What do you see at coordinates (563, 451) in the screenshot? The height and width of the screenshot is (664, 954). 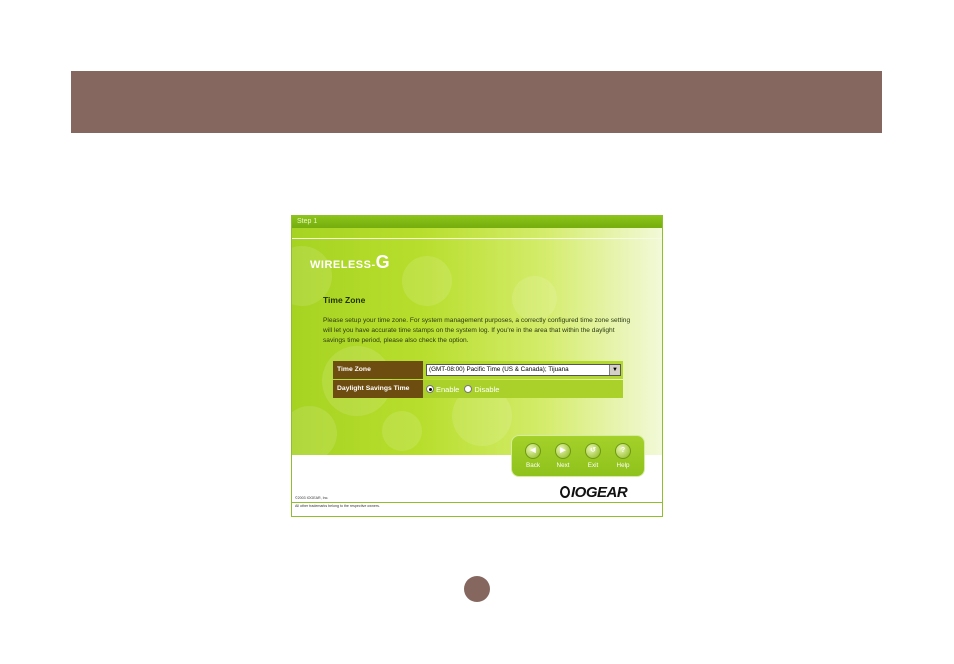 I see `next-arrow-icon: ▶` at bounding box center [563, 451].